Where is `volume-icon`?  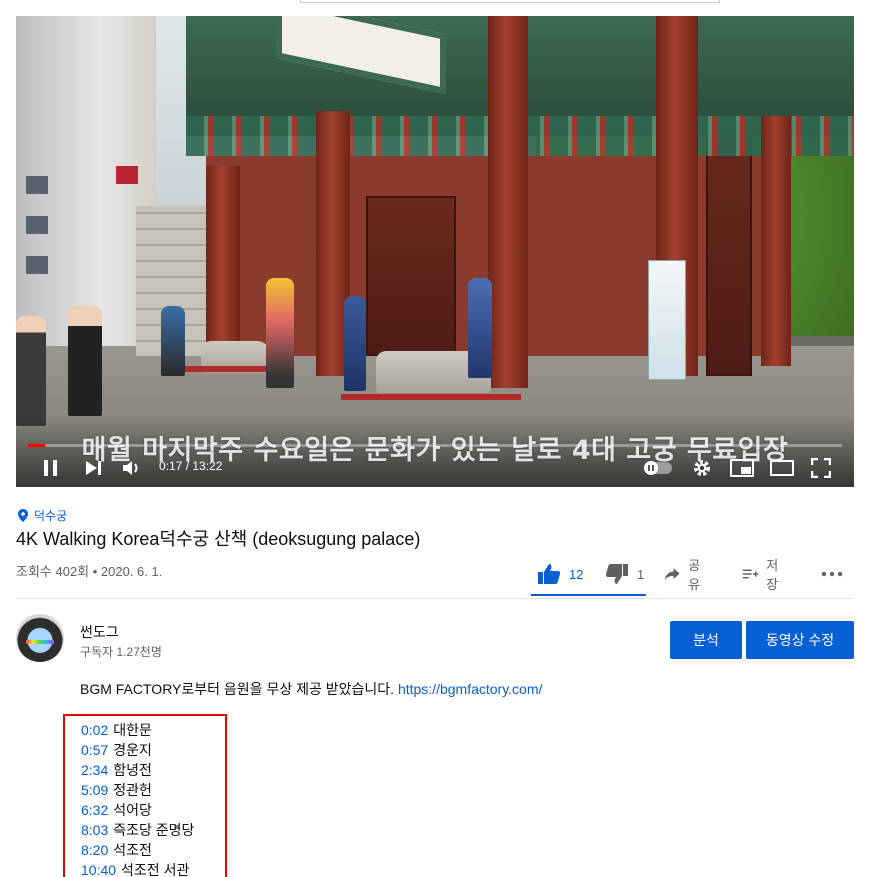 volume-icon is located at coordinates (130, 468).